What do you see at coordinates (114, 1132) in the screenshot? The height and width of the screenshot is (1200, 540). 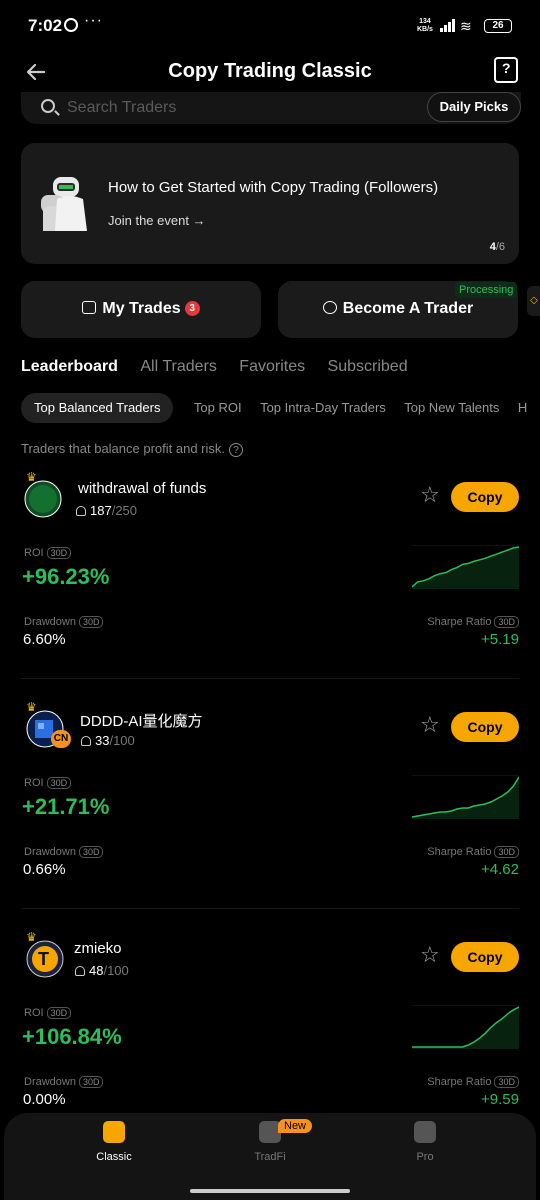 I see `classic-icon` at bounding box center [114, 1132].